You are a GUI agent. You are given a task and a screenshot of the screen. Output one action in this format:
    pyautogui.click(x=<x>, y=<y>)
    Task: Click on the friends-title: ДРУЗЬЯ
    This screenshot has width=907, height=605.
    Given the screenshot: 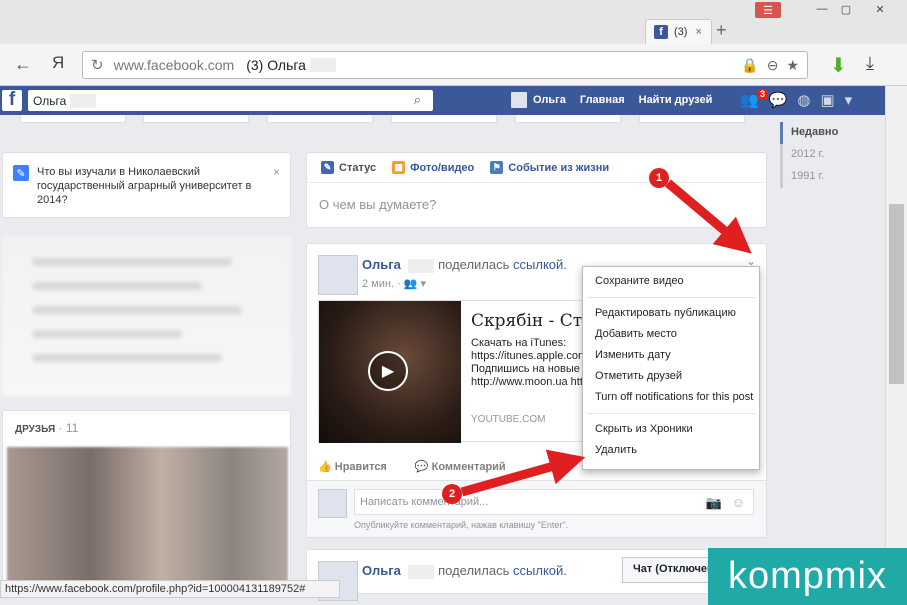 What is the action you would take?
    pyautogui.click(x=35, y=429)
    